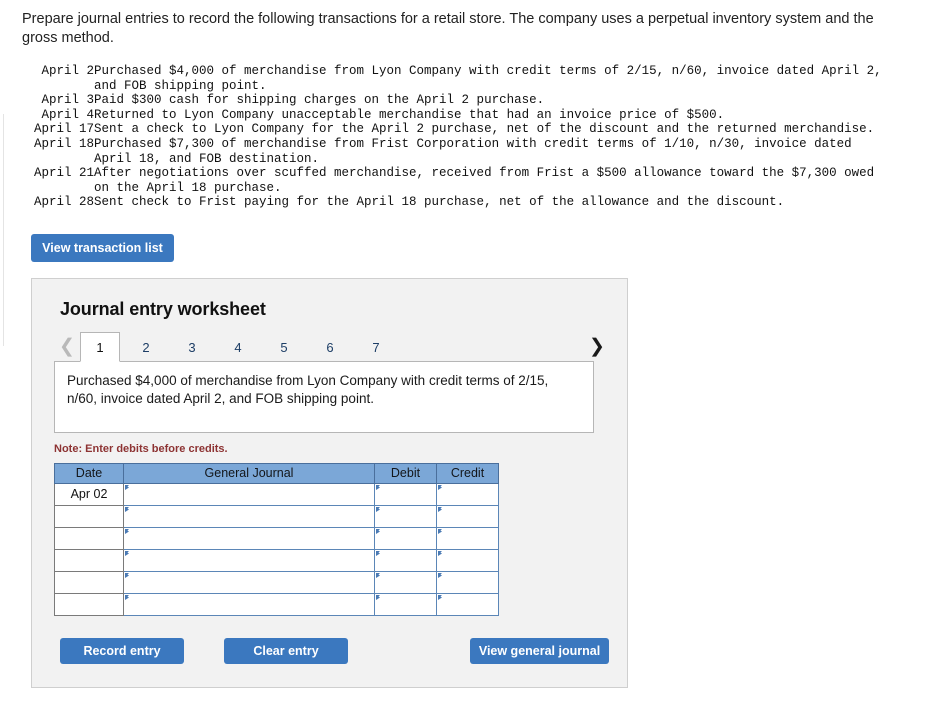  I want to click on transaction-date: April 17, so click(63, 129).